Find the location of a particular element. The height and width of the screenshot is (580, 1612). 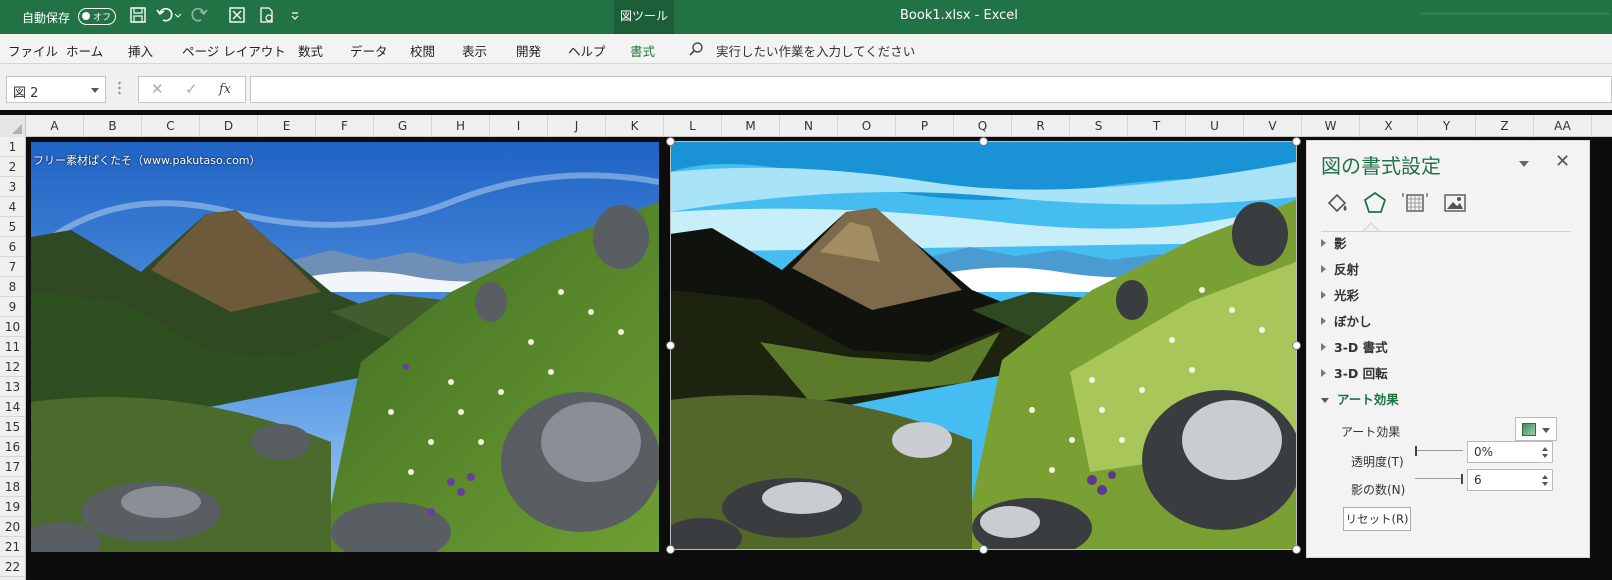

row-header: 8 is located at coordinates (12, 287).